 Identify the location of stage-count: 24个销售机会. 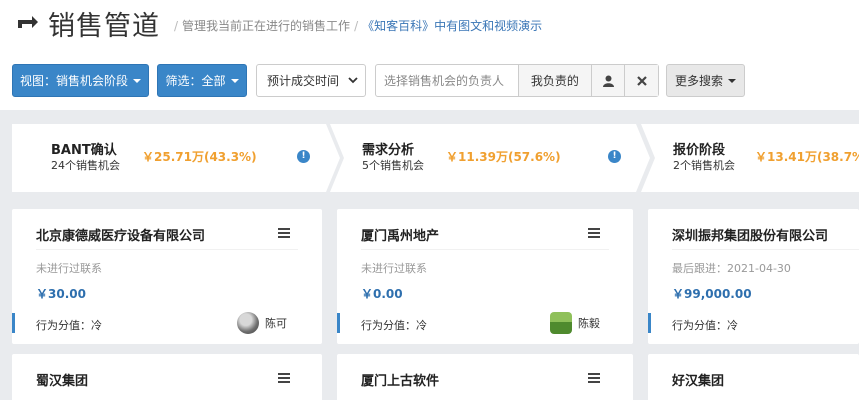
(85, 165).